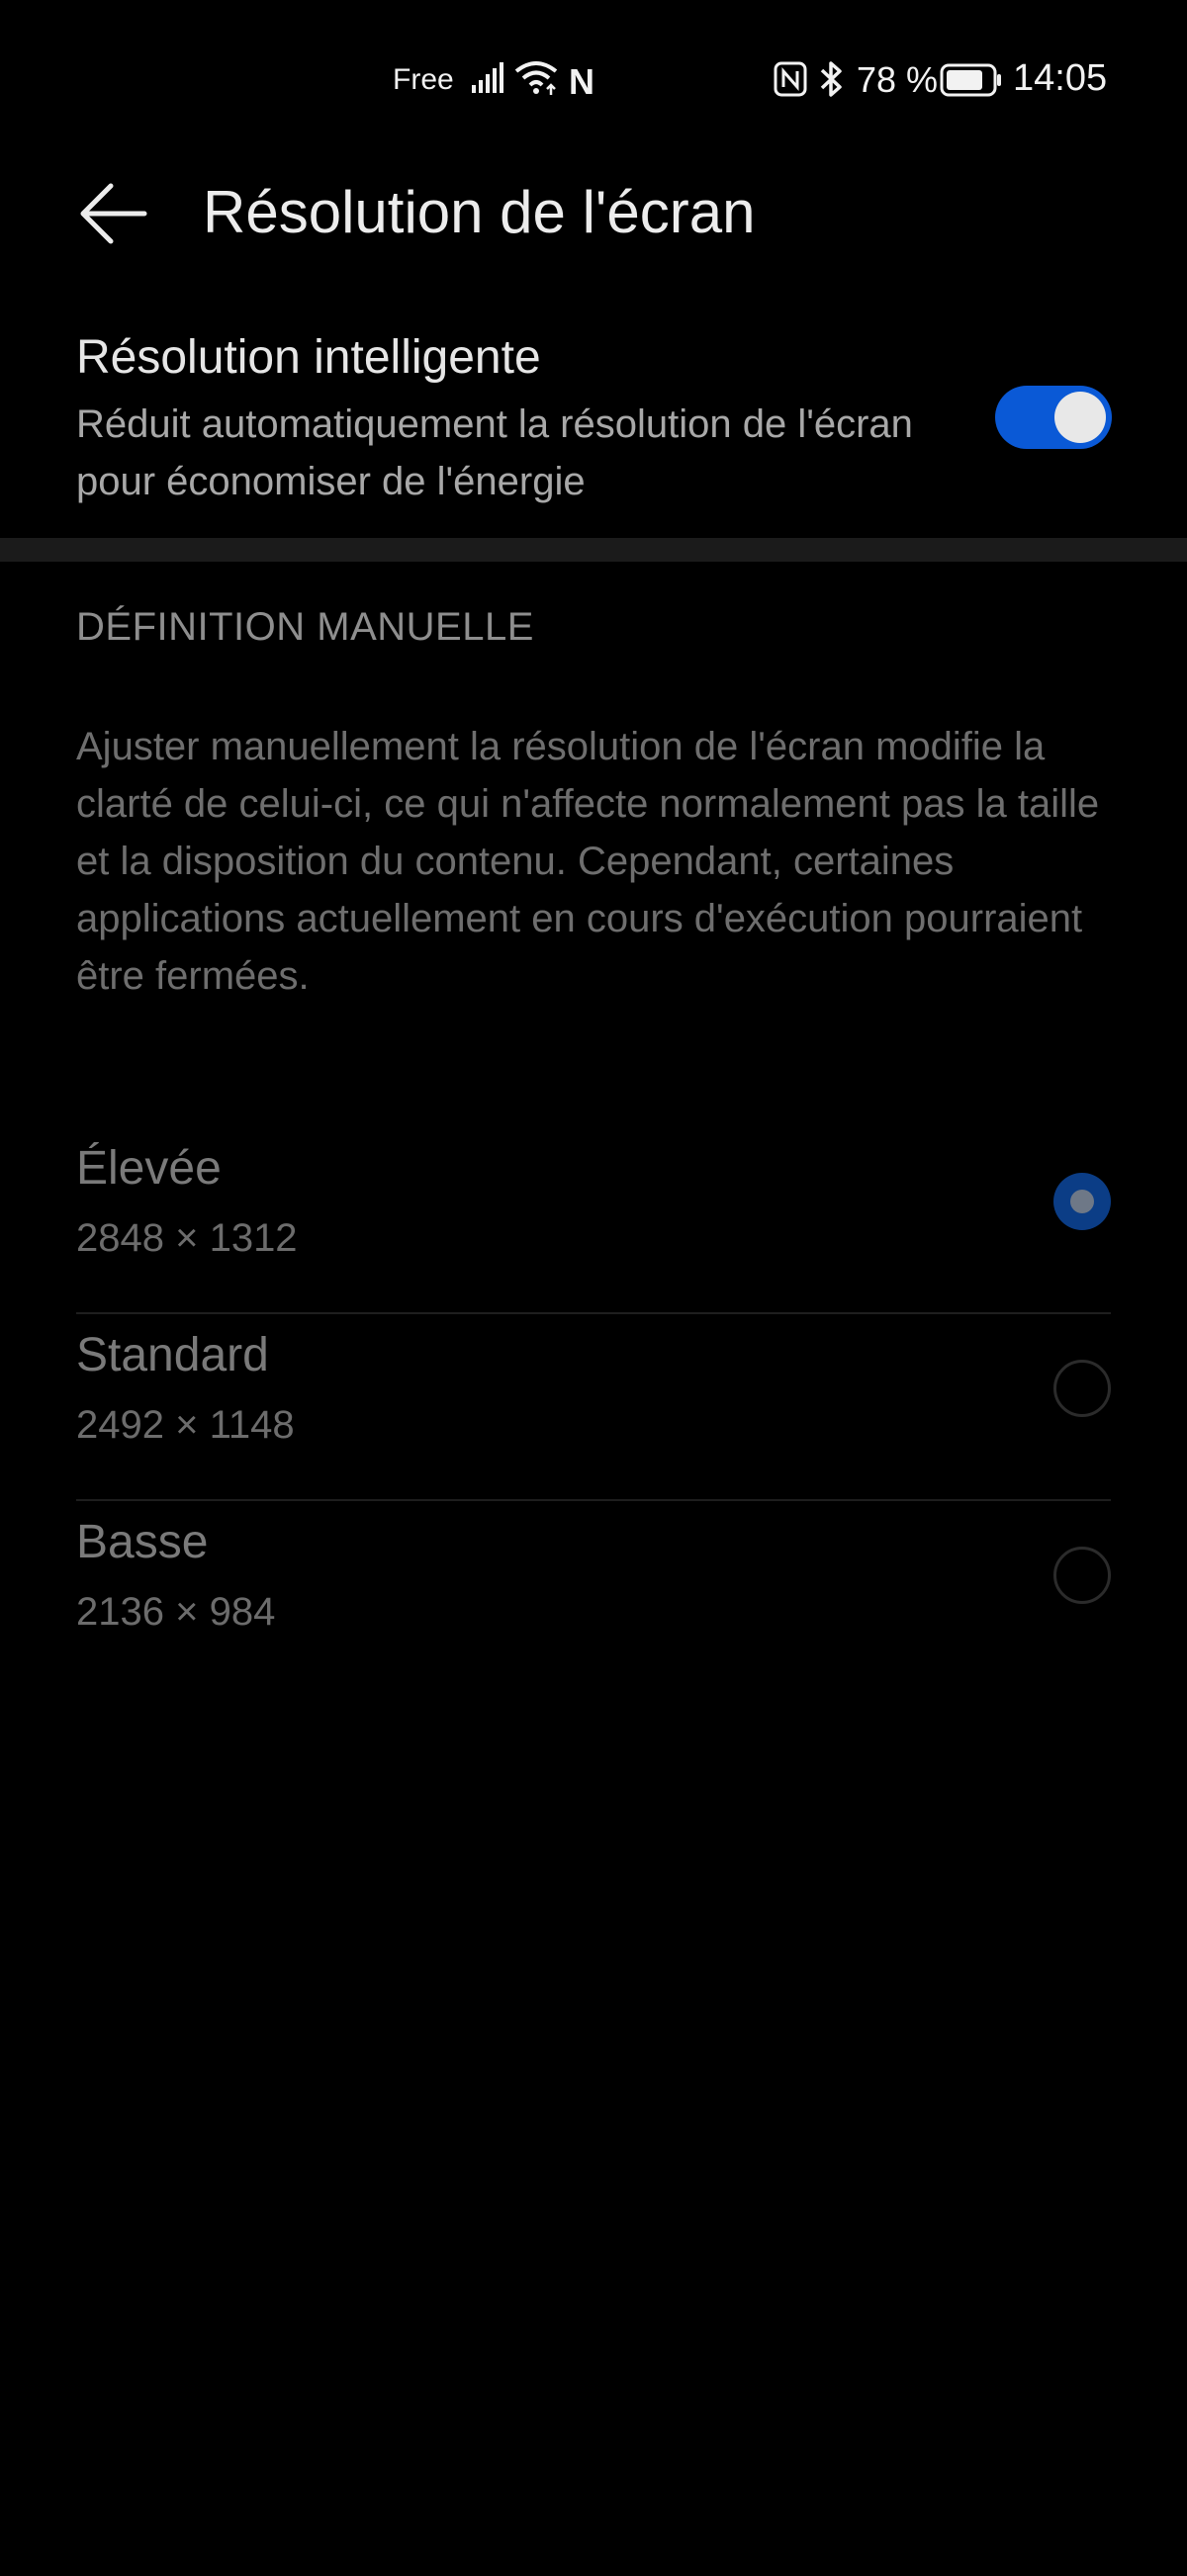 The width and height of the screenshot is (1187, 2576). I want to click on option-resolution: 2492 × 1148, so click(185, 1425).